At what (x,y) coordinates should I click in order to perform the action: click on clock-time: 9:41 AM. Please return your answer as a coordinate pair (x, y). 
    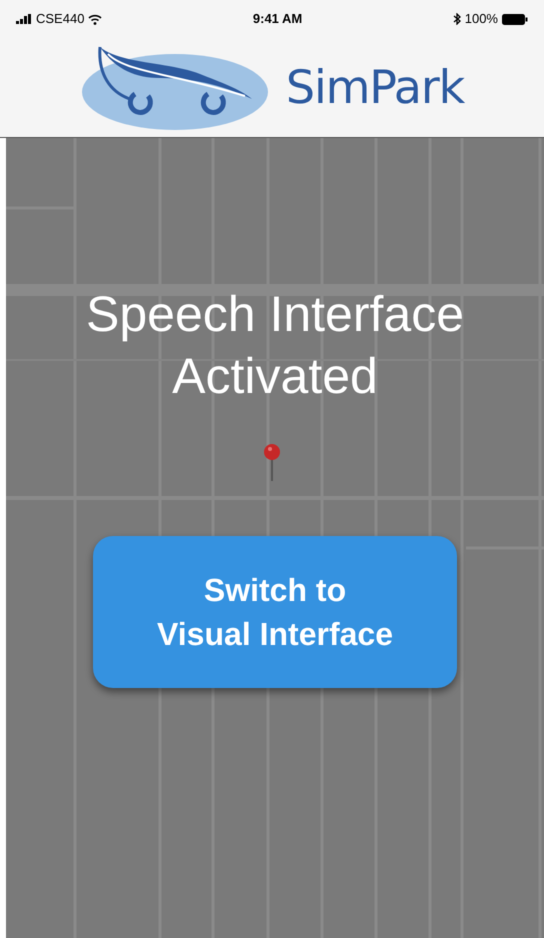
    Looking at the image, I should click on (277, 19).